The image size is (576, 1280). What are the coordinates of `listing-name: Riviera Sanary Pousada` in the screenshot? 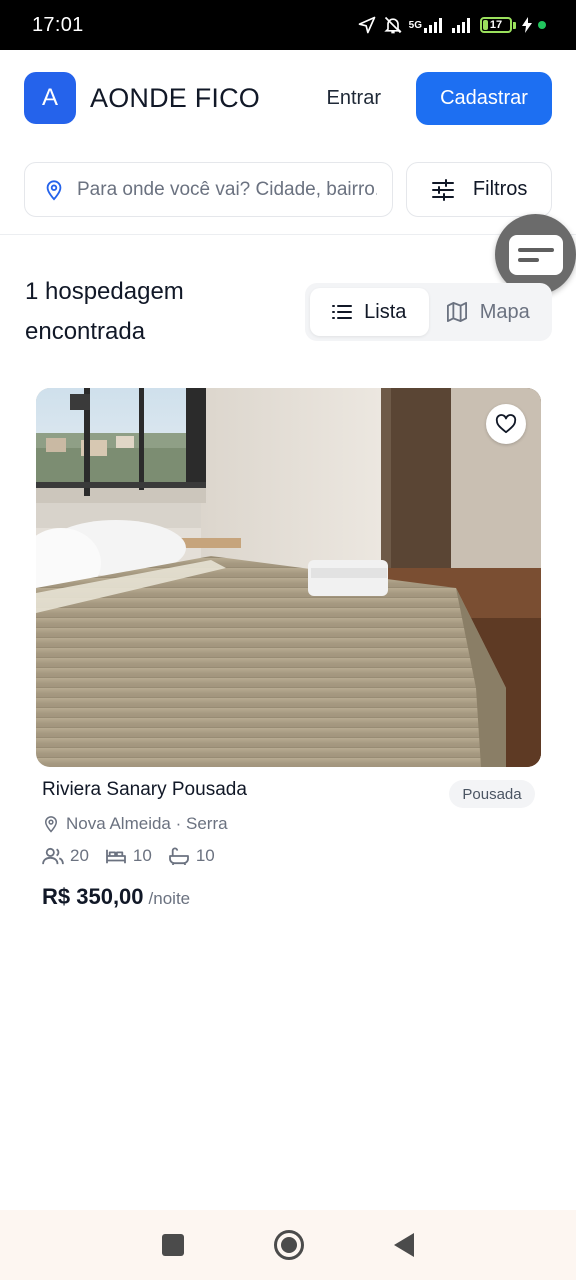 It's located at (144, 790).